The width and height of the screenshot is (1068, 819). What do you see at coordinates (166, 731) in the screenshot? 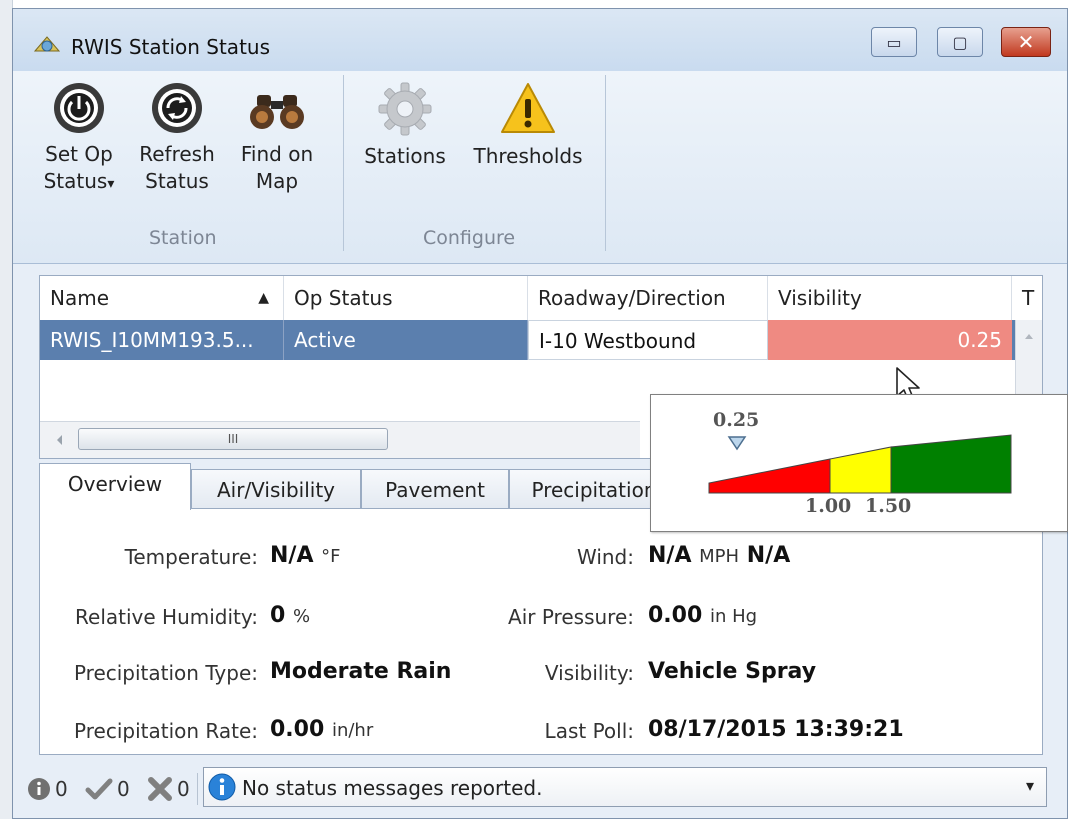
I see `precip-rate-label: Precipitation Rate:` at bounding box center [166, 731].